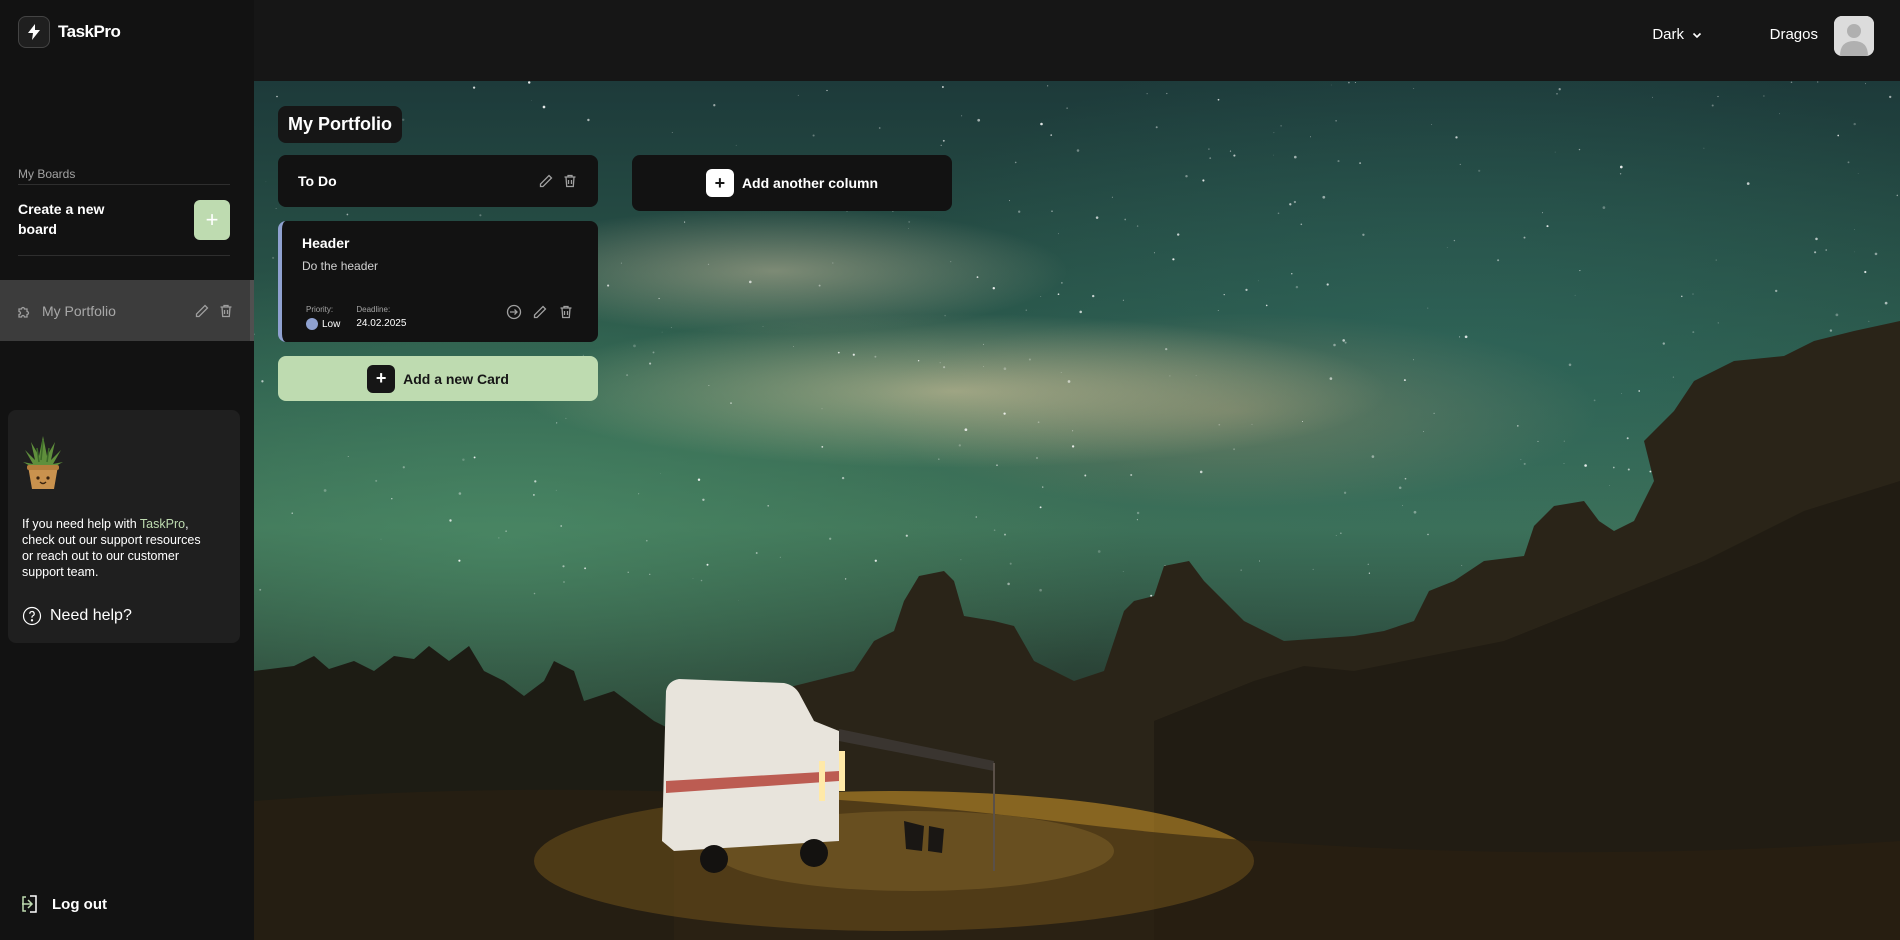 This screenshot has width=1900, height=940. I want to click on card-deadline: Deadline: 24.02.2025, so click(381, 317).